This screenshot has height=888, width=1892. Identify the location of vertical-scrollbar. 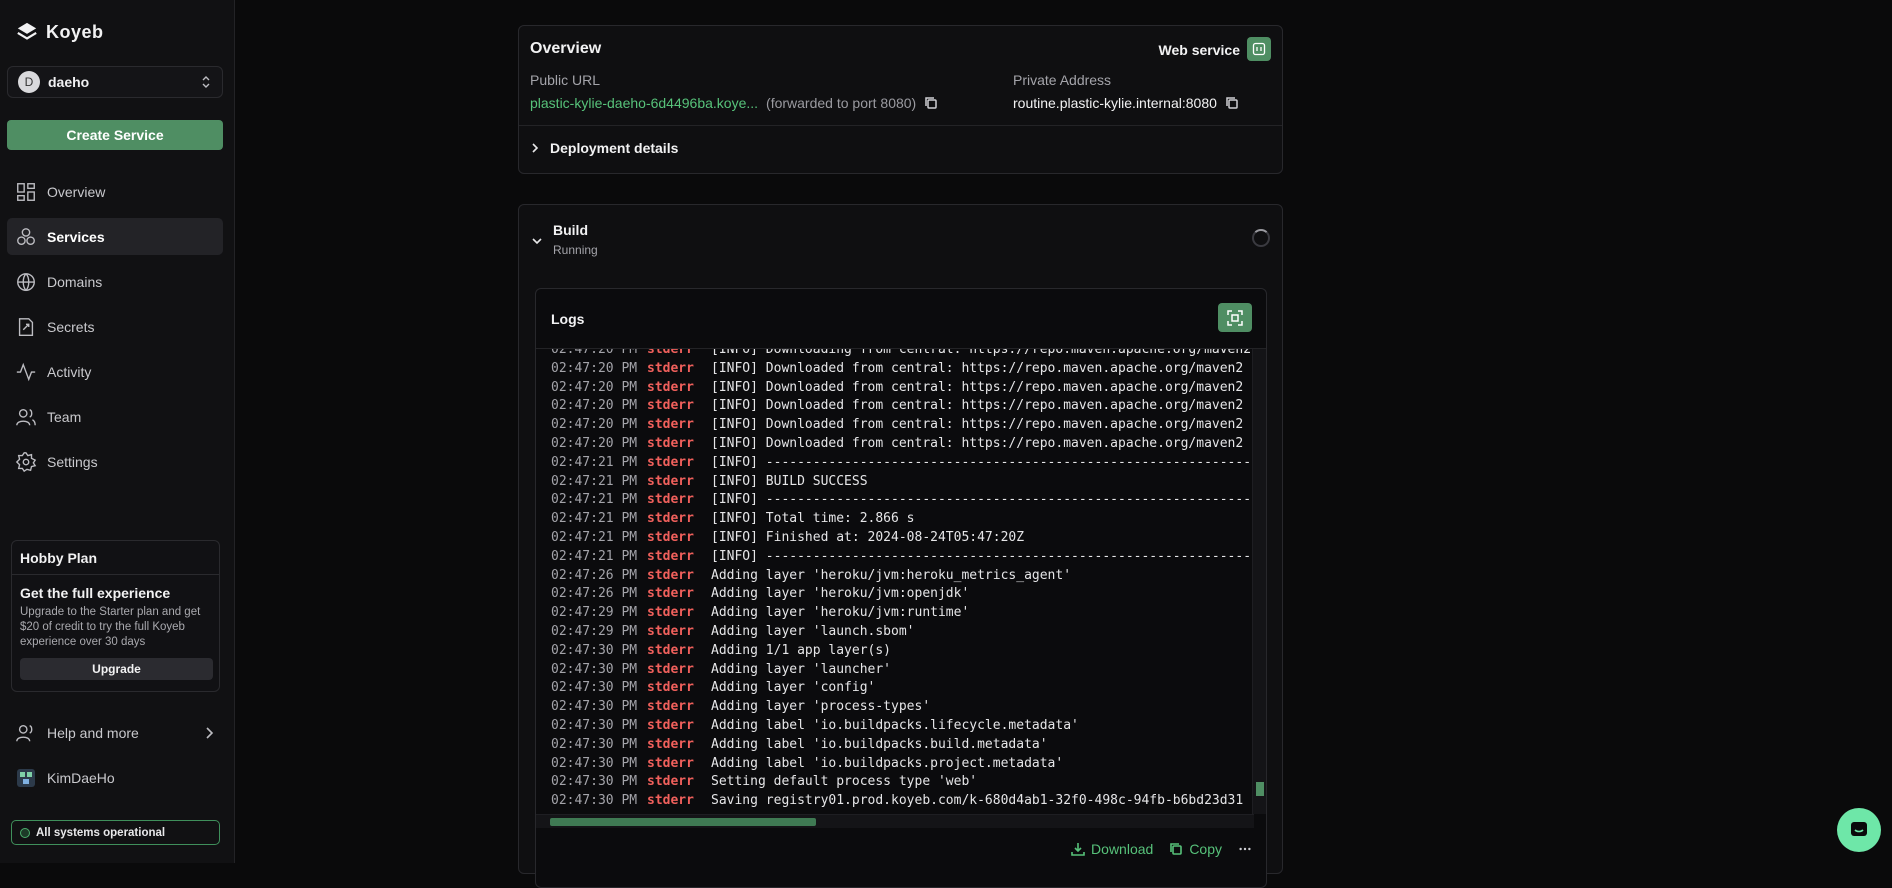
(1259, 581).